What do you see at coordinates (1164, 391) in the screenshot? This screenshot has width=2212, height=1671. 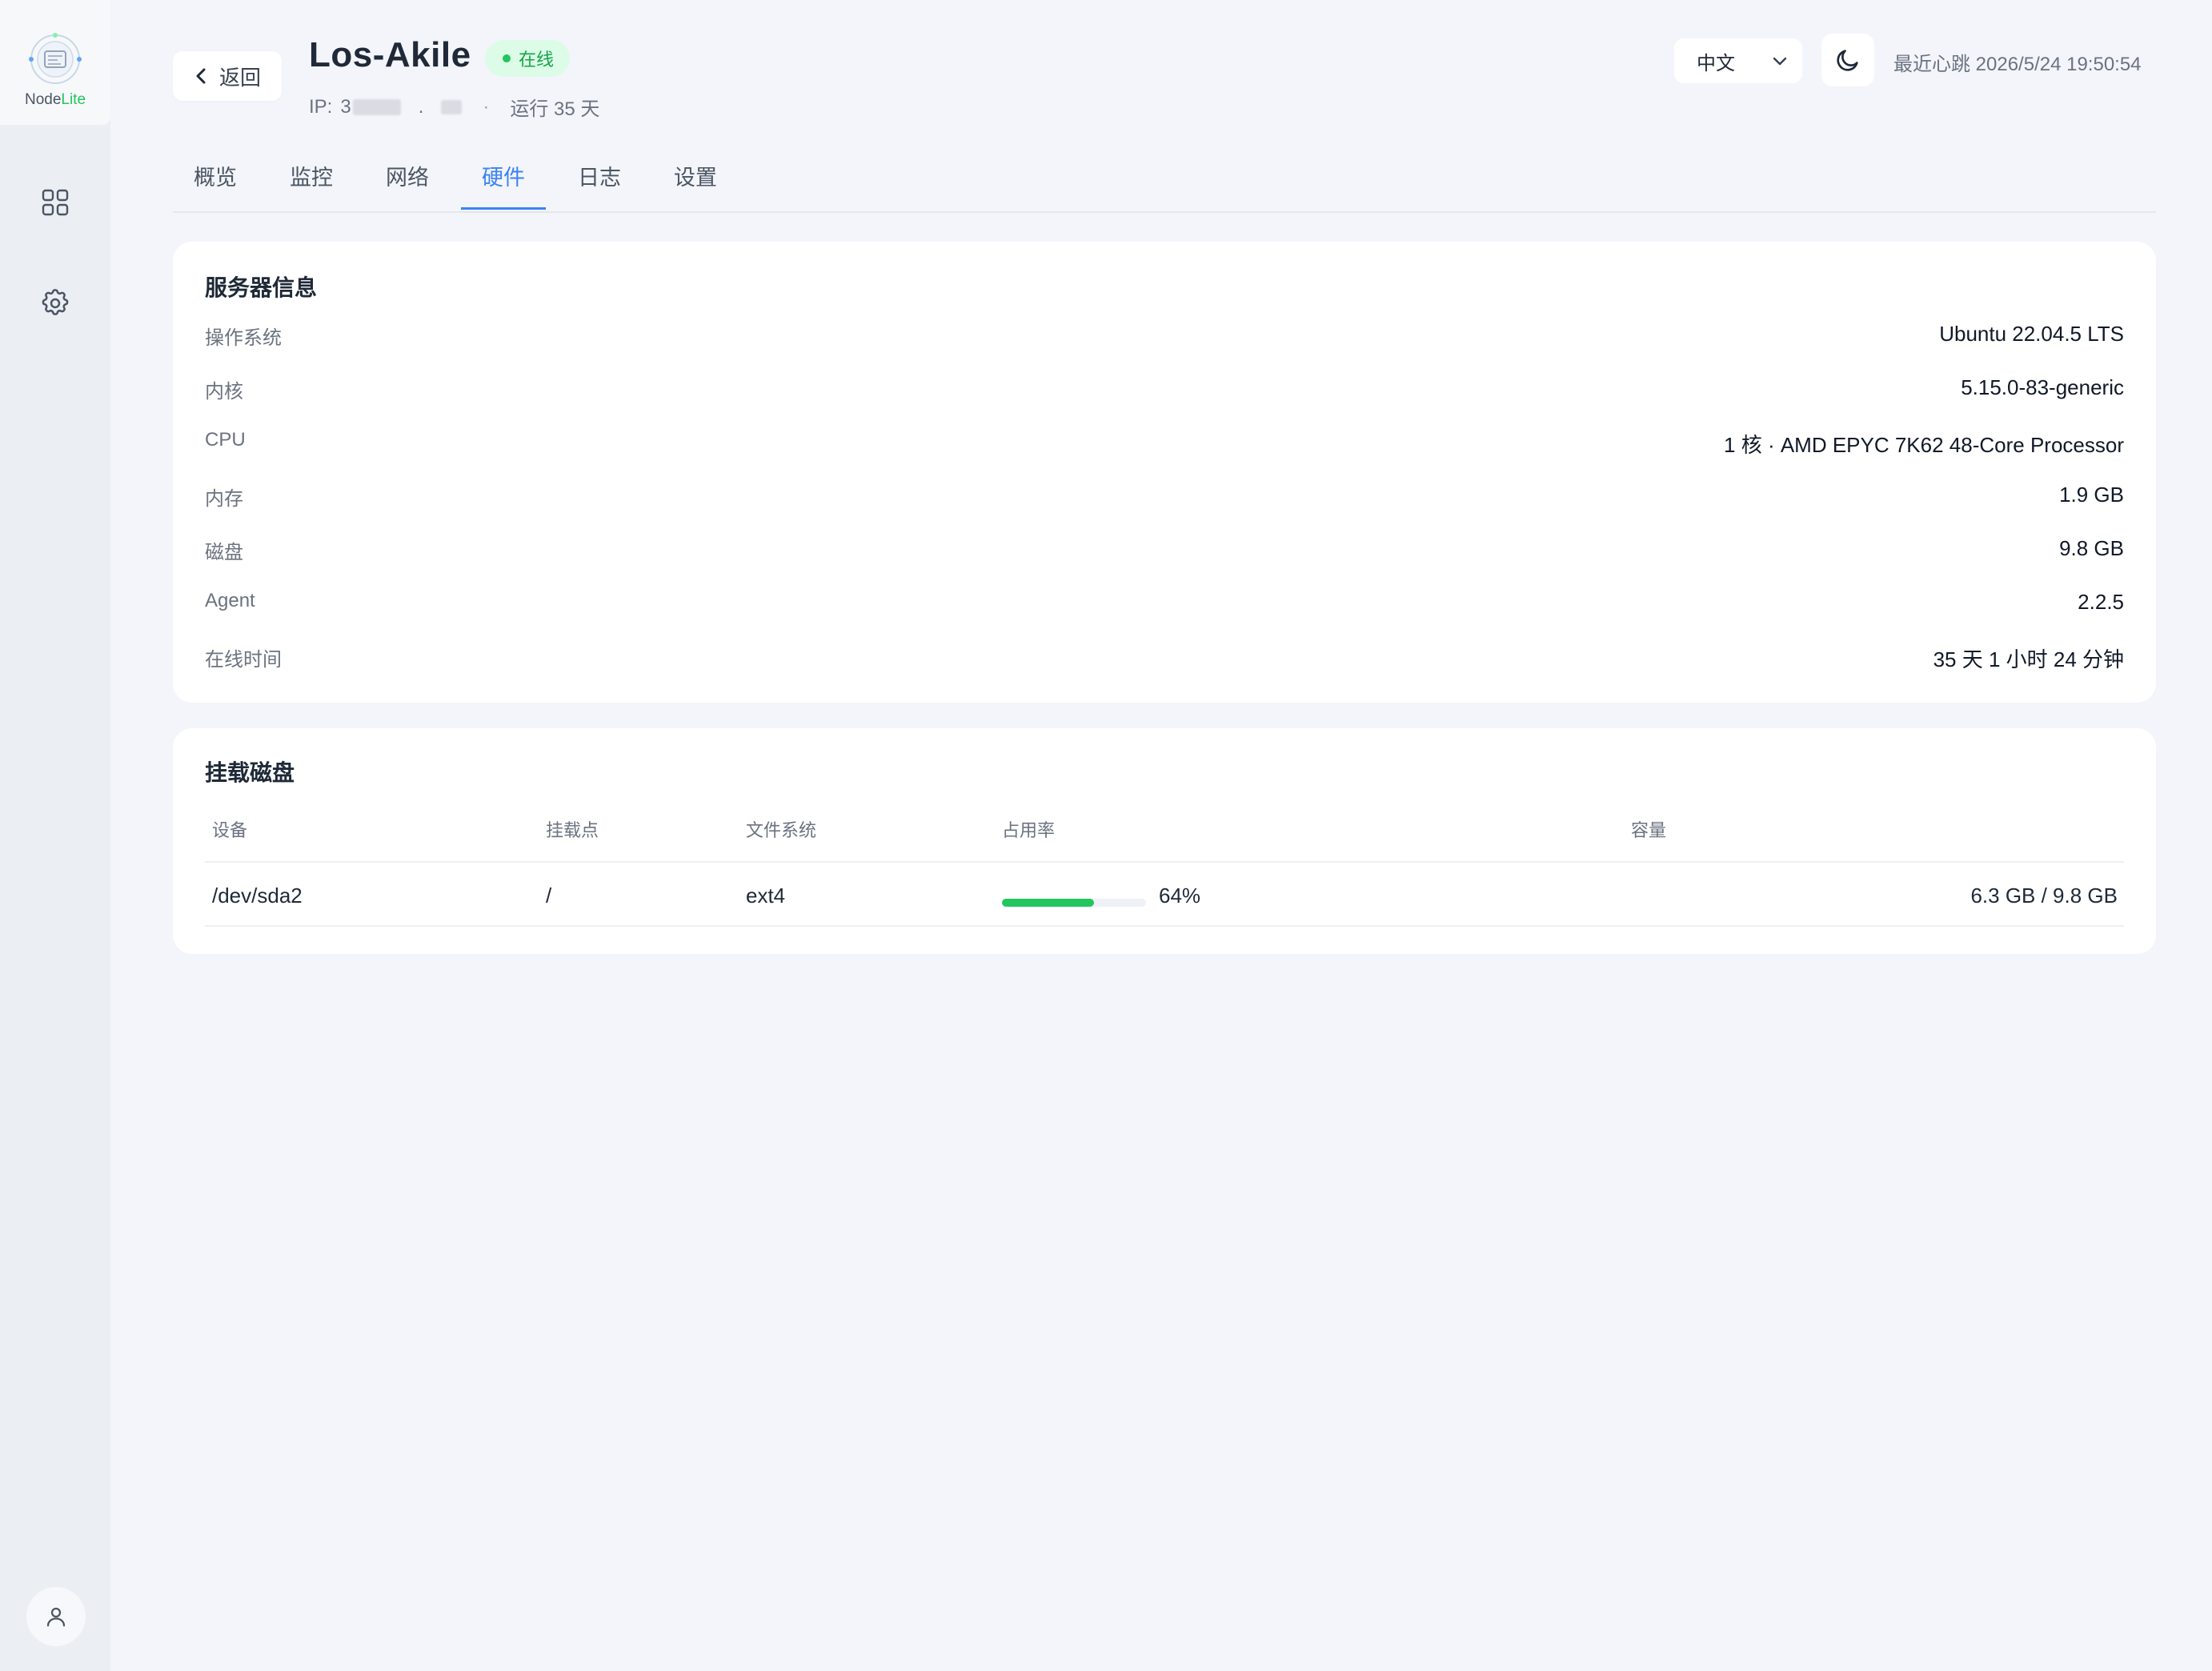 I see `info-row-kernel: 内核 5.15.0-83-generic` at bounding box center [1164, 391].